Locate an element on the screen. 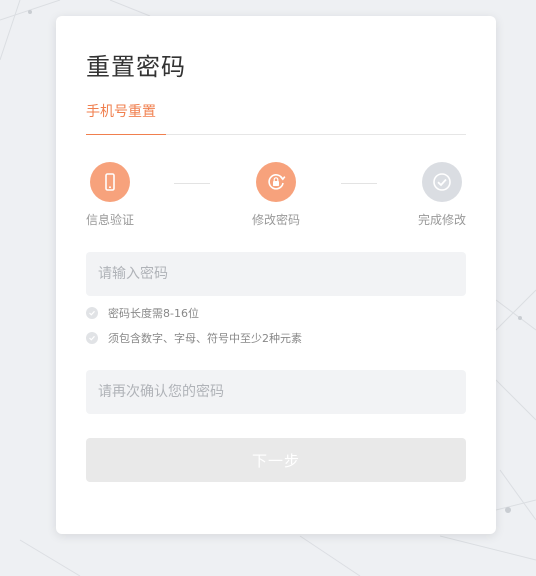 This screenshot has width=536, height=576. step-complete: 完成修改 is located at coordinates (442, 195).